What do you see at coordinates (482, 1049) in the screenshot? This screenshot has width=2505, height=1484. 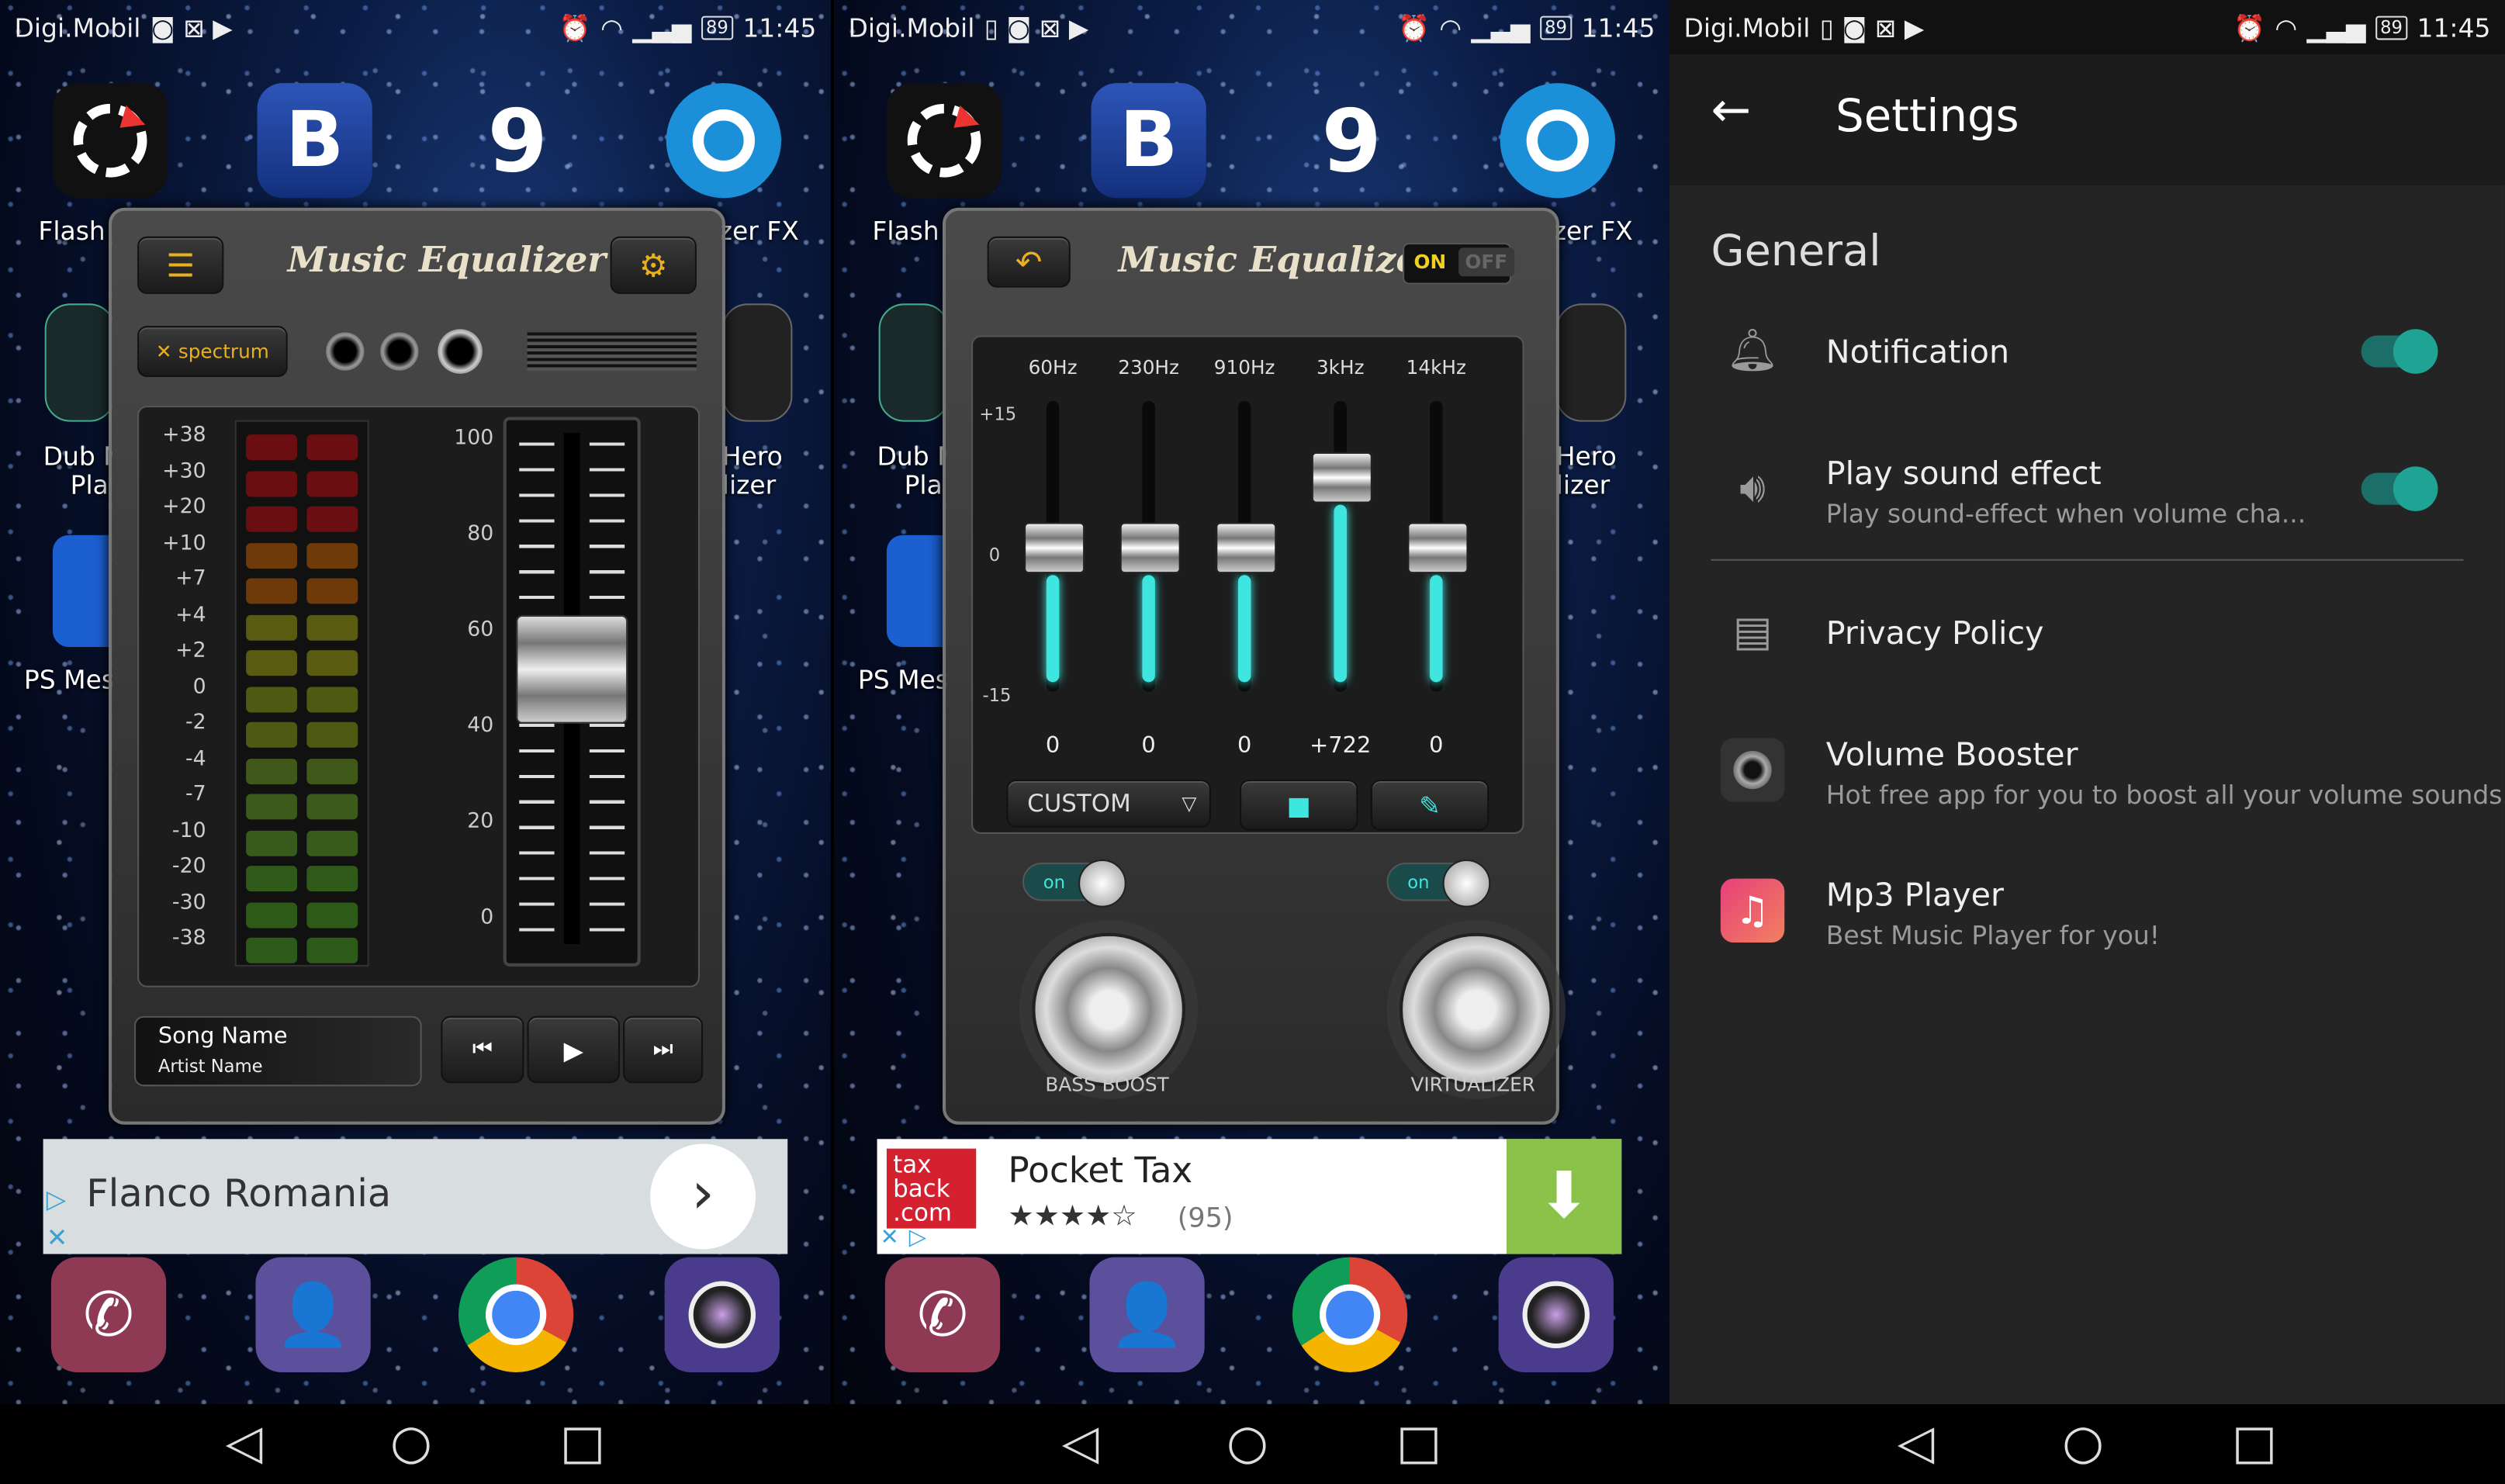 I see `previous-button: ⏮` at bounding box center [482, 1049].